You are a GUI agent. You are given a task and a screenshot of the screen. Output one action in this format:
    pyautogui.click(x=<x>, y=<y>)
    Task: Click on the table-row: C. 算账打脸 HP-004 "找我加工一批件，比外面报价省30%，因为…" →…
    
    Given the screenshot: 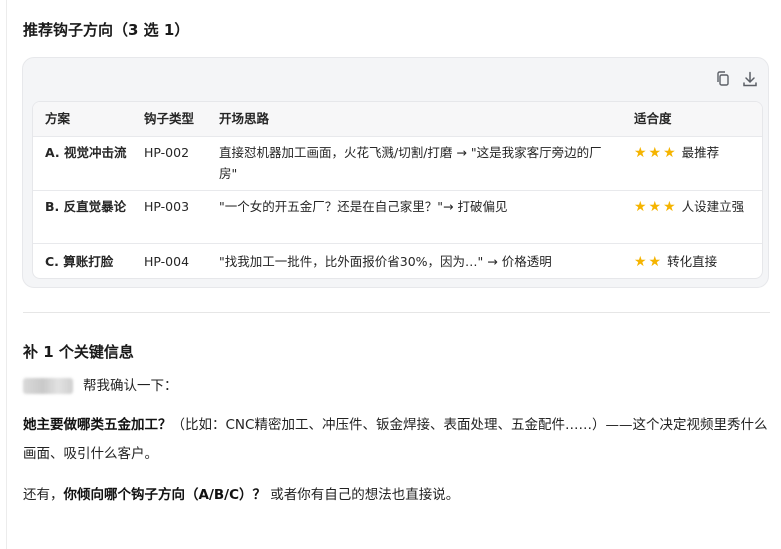 What is the action you would take?
    pyautogui.click(x=397, y=261)
    